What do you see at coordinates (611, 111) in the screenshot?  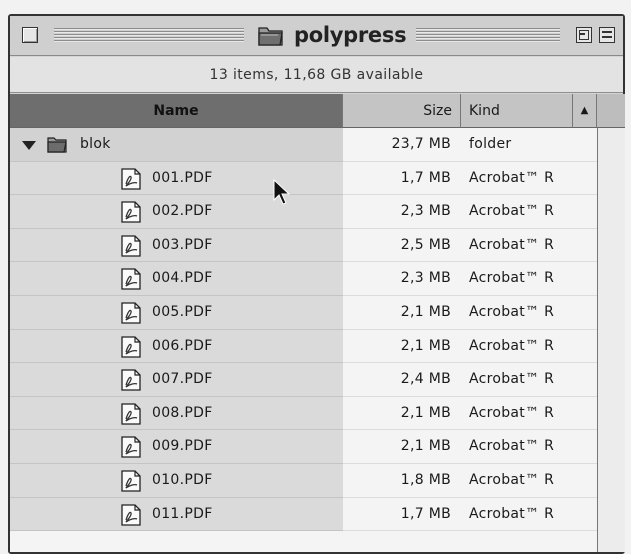 I see `scrollbar-top` at bounding box center [611, 111].